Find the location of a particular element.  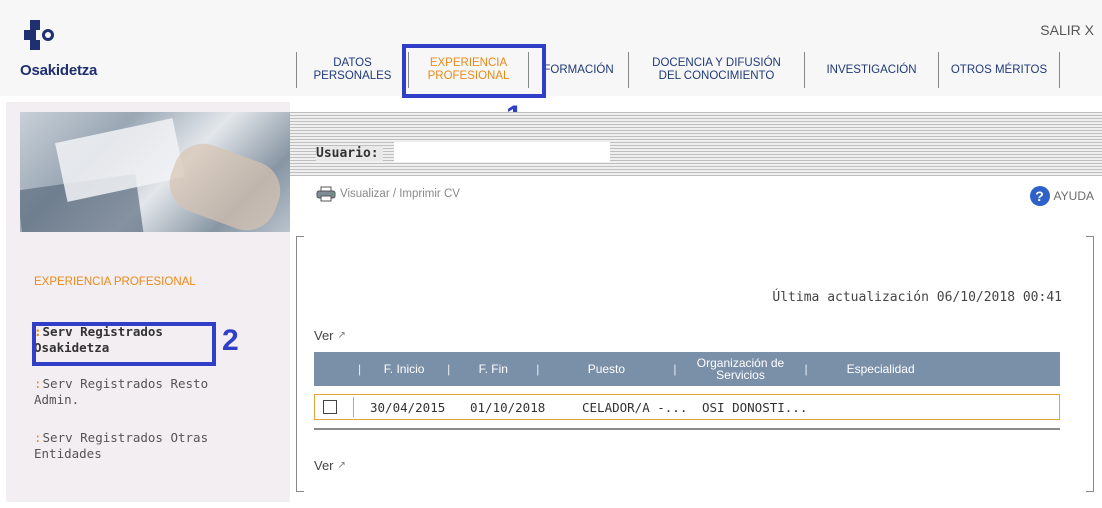

print-cv-link: Visualizar / Imprimir CV is located at coordinates (388, 194).